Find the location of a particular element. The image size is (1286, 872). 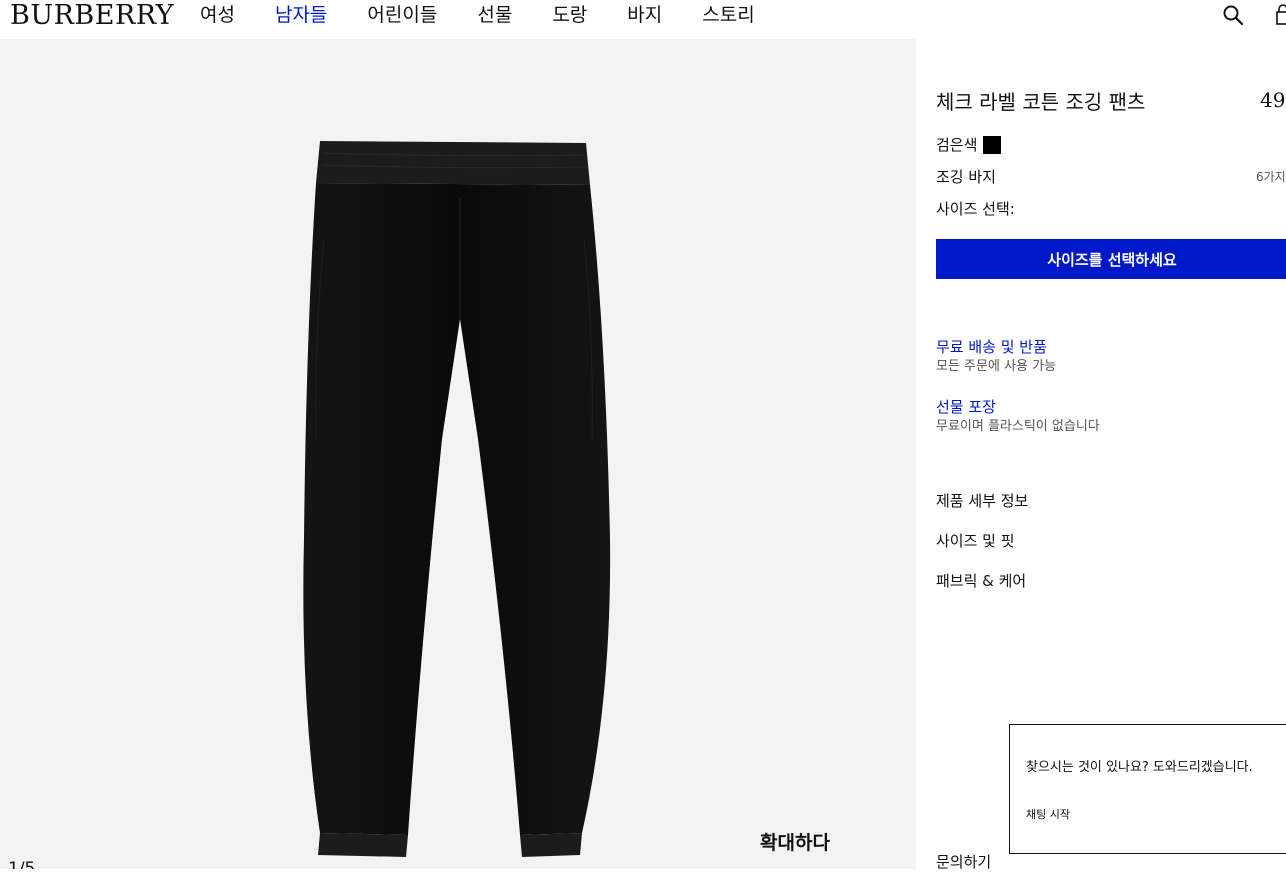

accordion-product-details: 제품 세부 정보 is located at coordinates (982, 500).